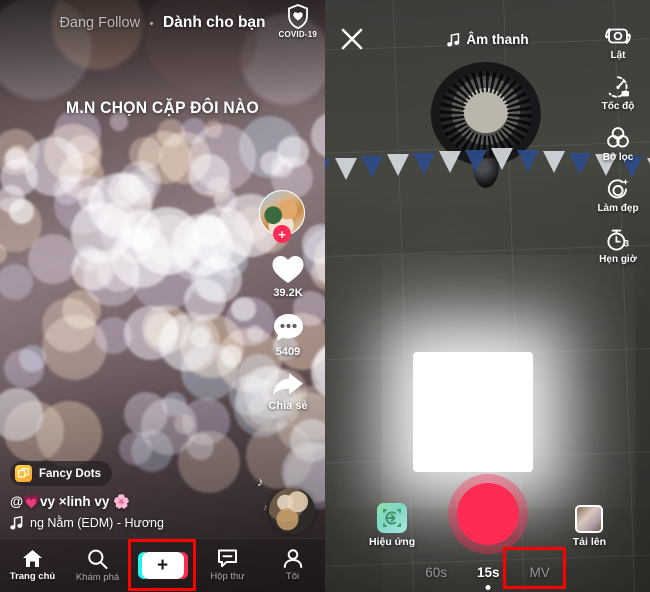  Describe the element at coordinates (618, 106) in the screenshot. I see `tool-label-speed: Tốc độ` at that location.